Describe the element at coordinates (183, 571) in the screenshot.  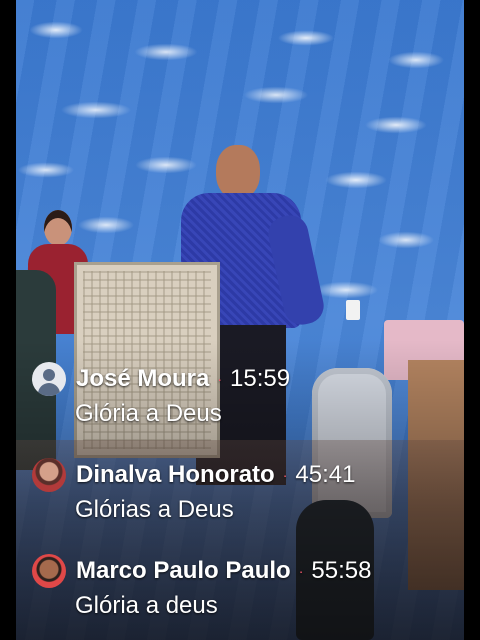
I see `commenter-name: Marco Paulo Paulo` at that location.